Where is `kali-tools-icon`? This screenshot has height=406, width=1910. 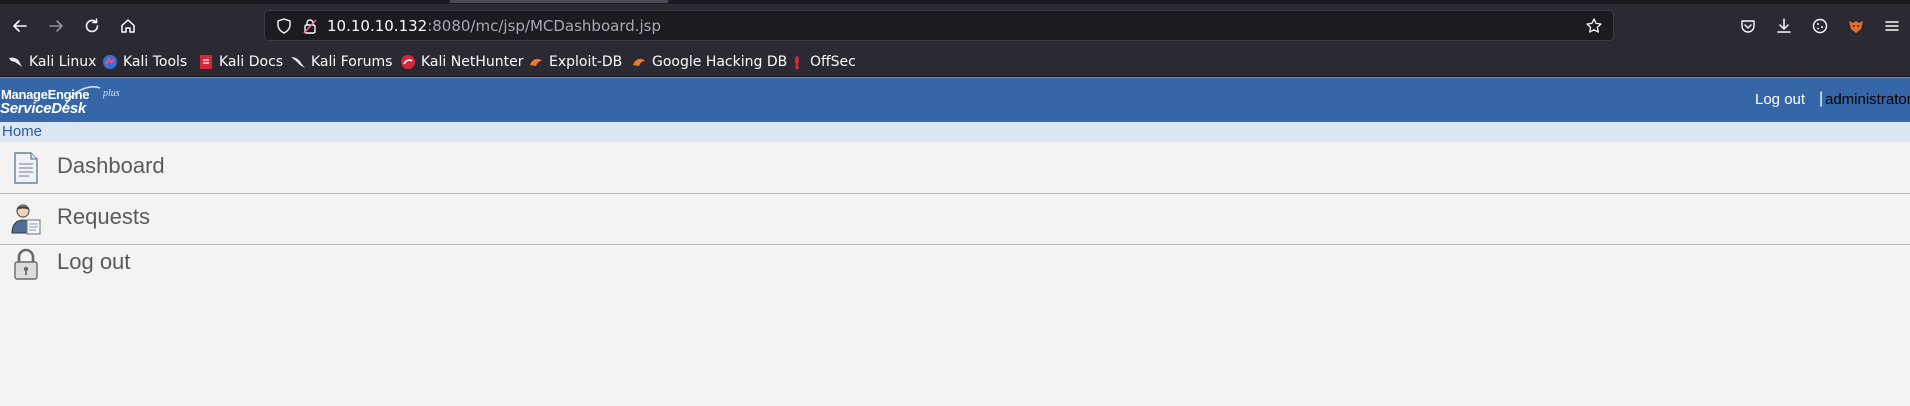
kali-tools-icon is located at coordinates (110, 62).